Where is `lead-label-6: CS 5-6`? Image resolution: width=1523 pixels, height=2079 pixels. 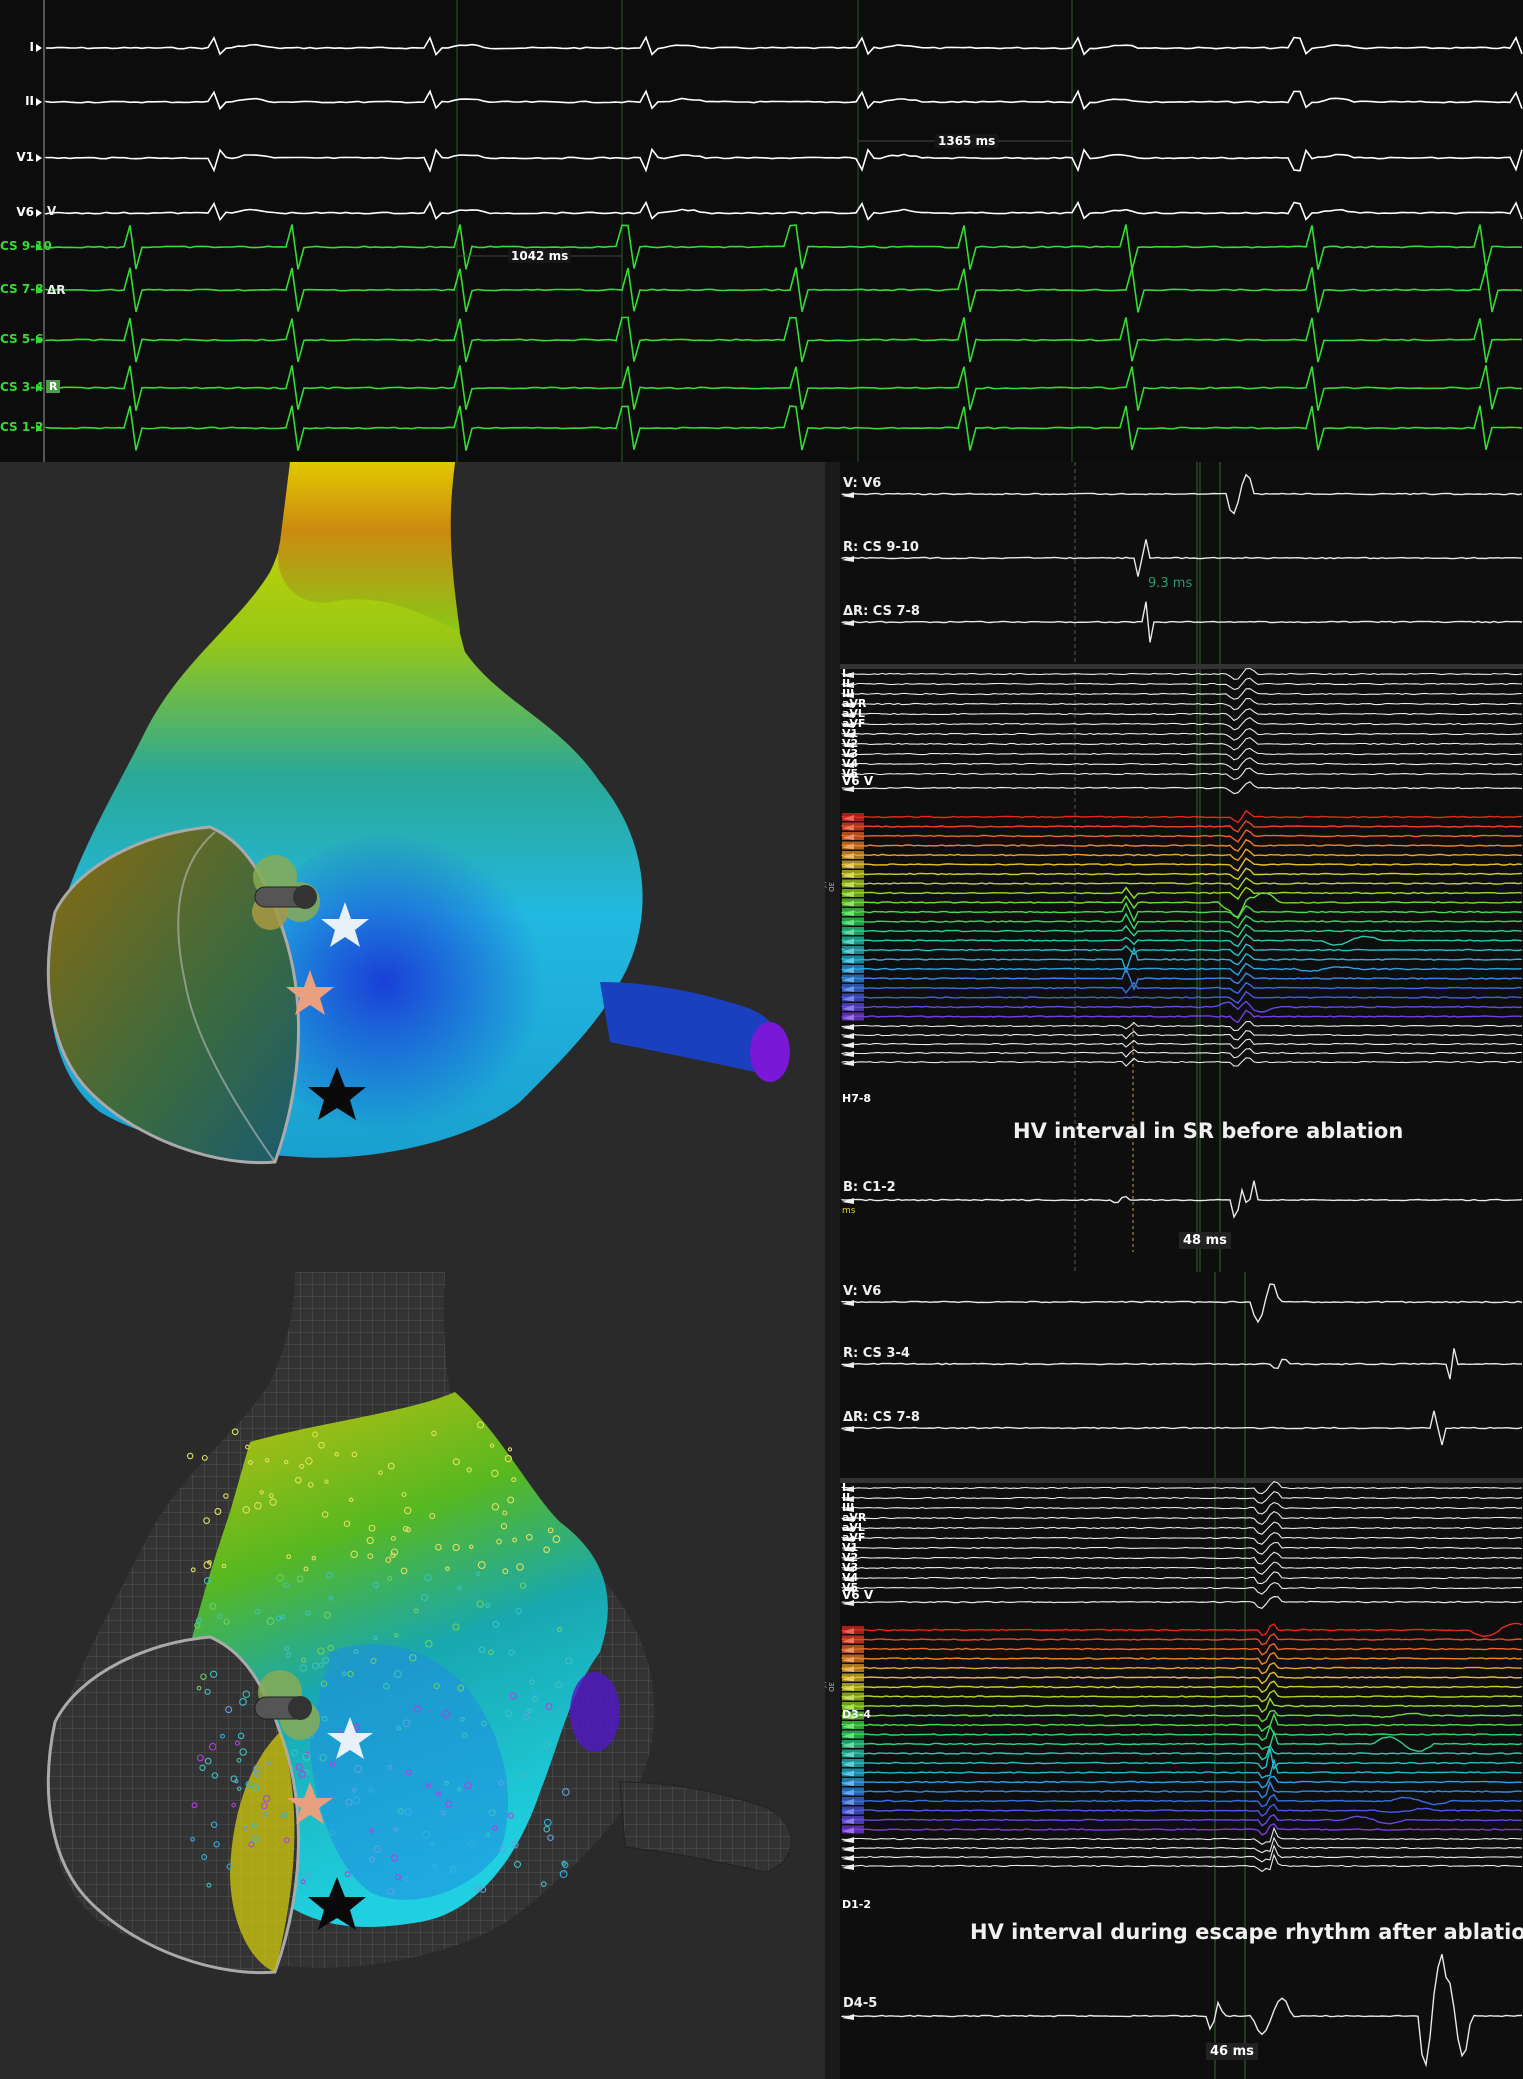 lead-label-6: CS 5-6 is located at coordinates (22, 339).